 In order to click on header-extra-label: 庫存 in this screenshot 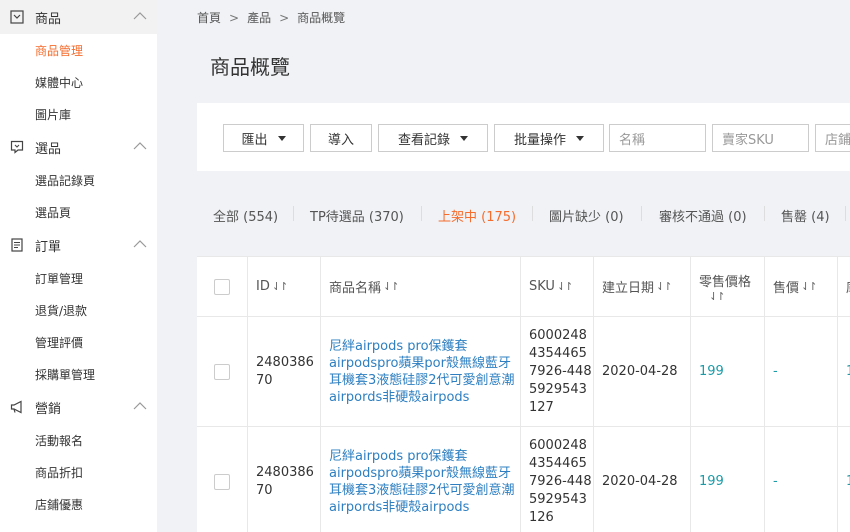, I will do `click(848, 286)`.